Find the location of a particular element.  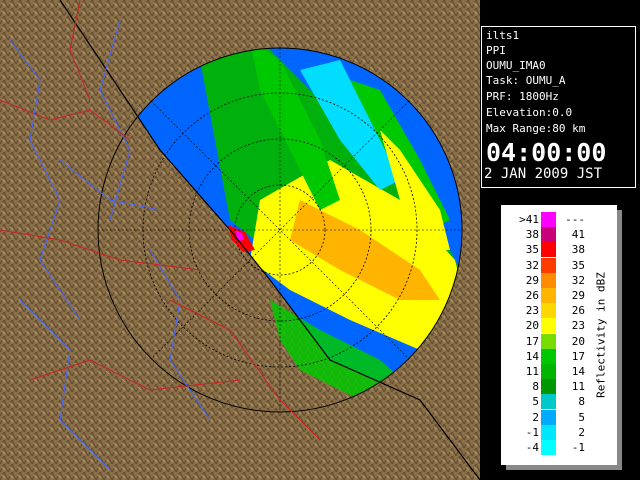

legend-low-value: 20 is located at coordinates (532, 326).